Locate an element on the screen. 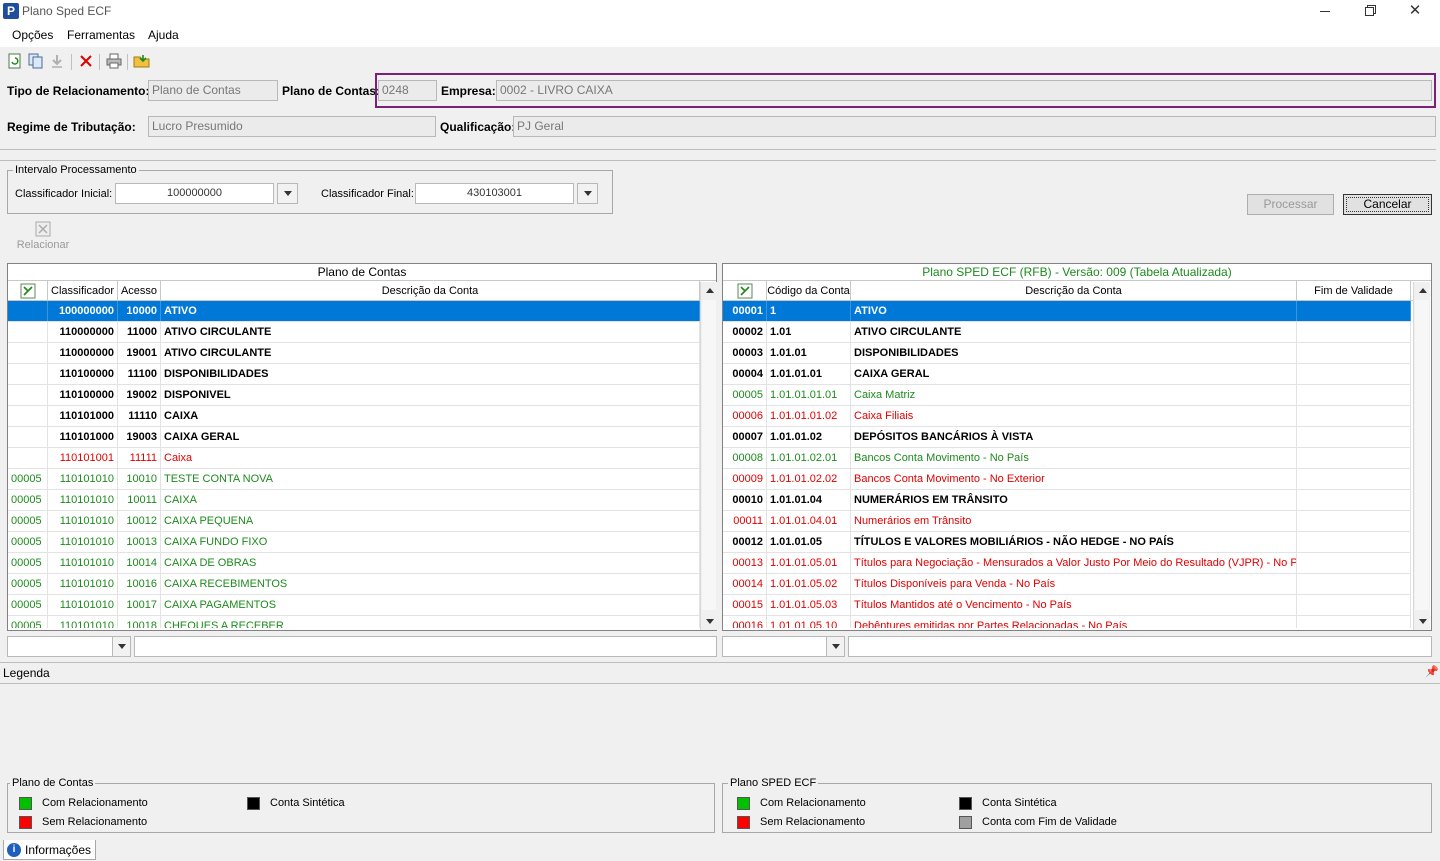  right-table-row: 00002 1.01 ATIVO CIRCULANTE is located at coordinates (1067, 332).